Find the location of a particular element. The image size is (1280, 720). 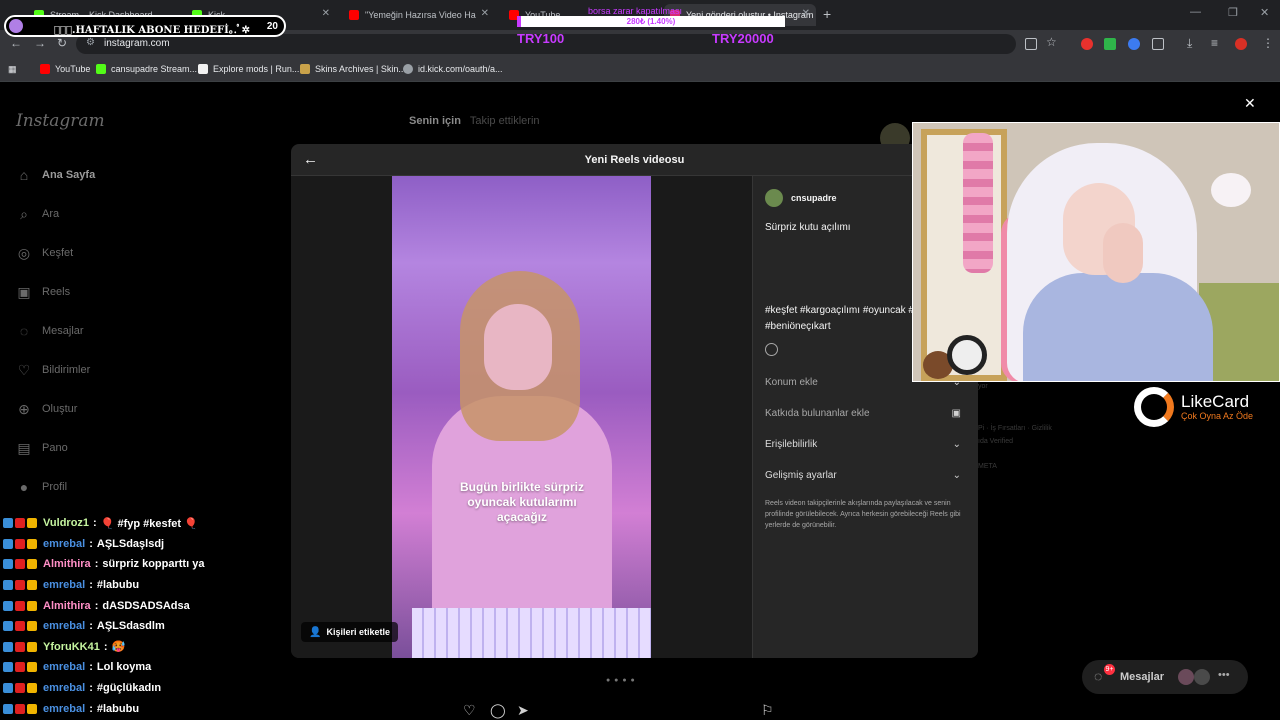

download-icon: ⤓ is located at coordinates (1189, 43).